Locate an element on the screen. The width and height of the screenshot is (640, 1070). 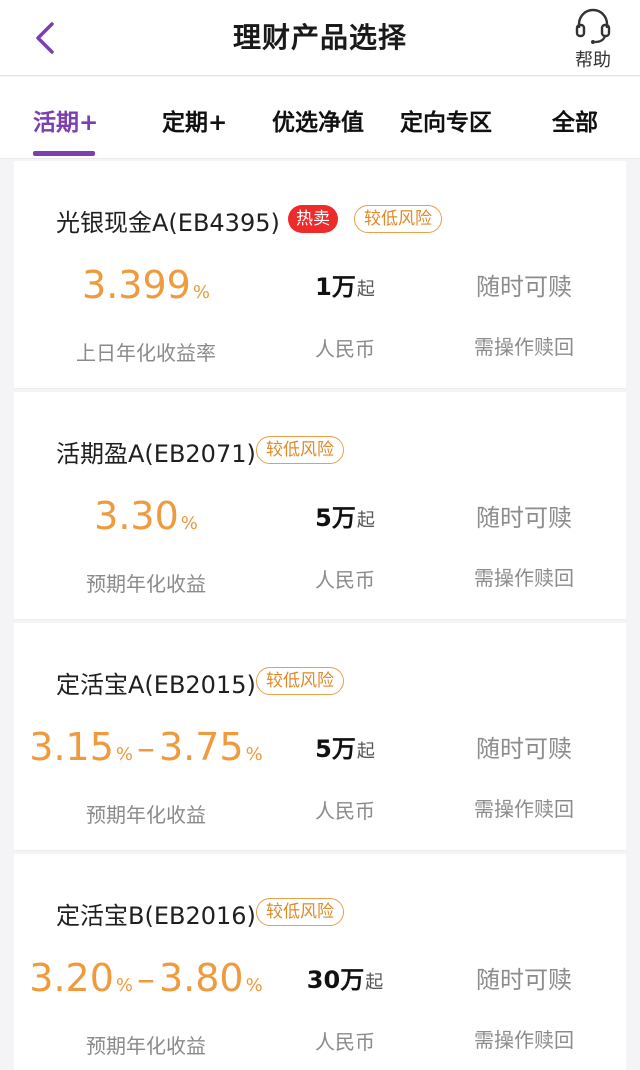
rate-low-value: 3.15 is located at coordinates (71, 747).